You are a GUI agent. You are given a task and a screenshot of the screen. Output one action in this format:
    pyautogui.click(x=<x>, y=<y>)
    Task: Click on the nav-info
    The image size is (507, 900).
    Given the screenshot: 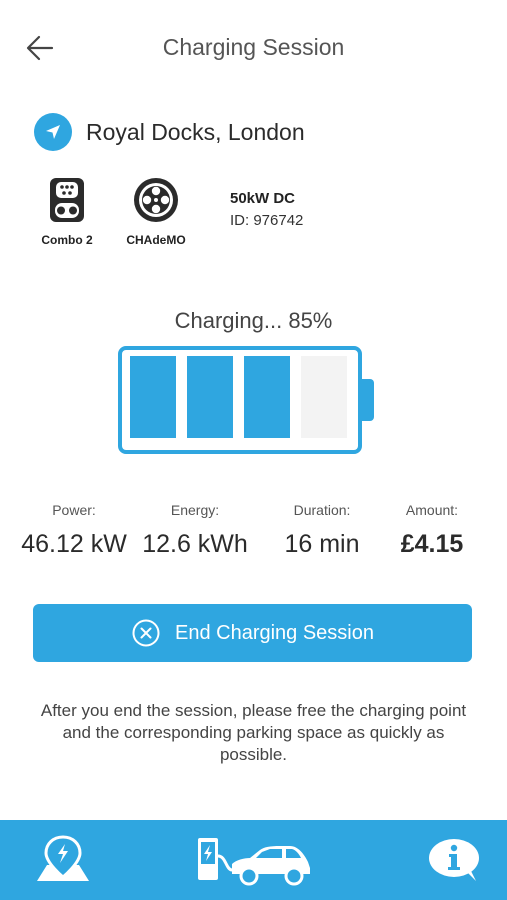 What is the action you would take?
    pyautogui.click(x=454, y=860)
    